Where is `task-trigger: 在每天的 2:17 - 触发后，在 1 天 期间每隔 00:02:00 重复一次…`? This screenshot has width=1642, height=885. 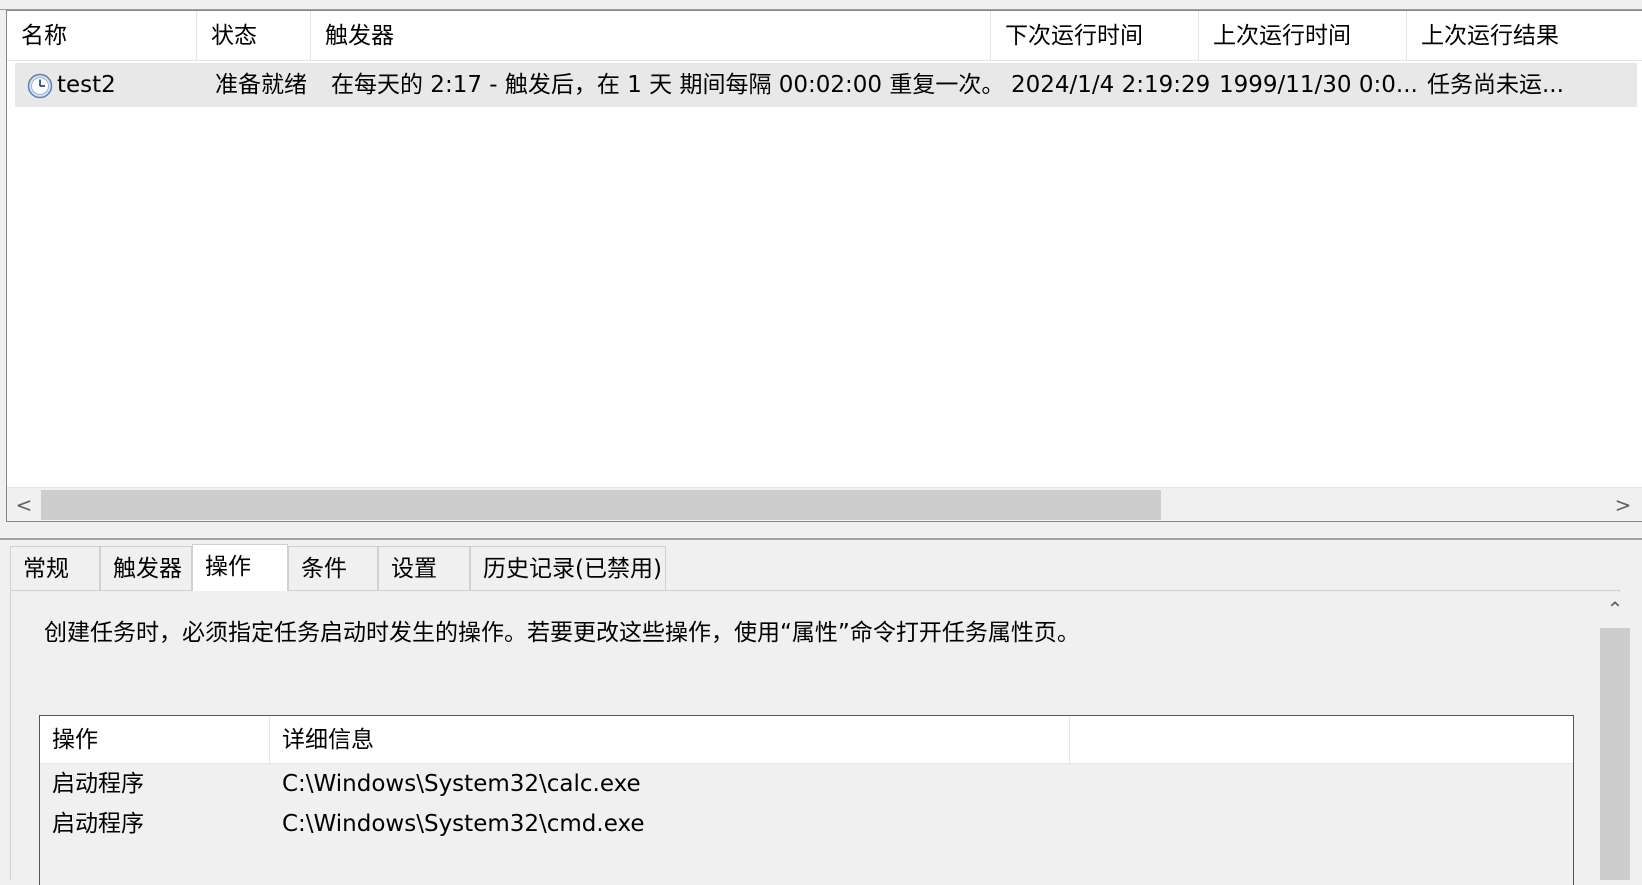 task-trigger: 在每天的 2:17 - 触发后，在 1 天 期间每隔 00:02:00 重复一次… is located at coordinates (665, 85).